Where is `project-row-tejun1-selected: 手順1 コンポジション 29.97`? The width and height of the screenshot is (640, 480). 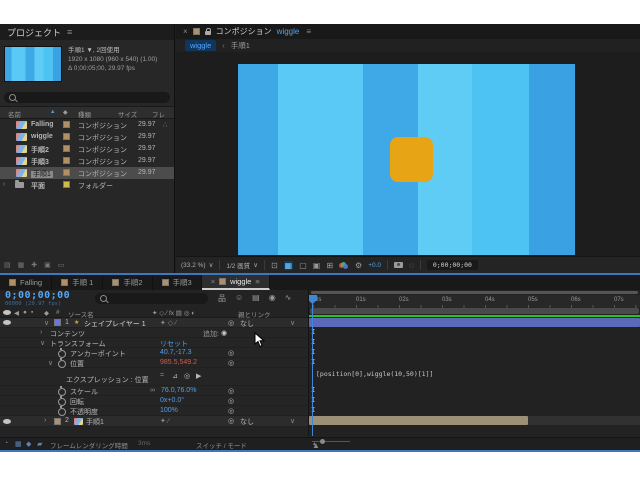 project-row-tejun1-selected: 手順1 コンポジション 29.97 is located at coordinates (87, 173).